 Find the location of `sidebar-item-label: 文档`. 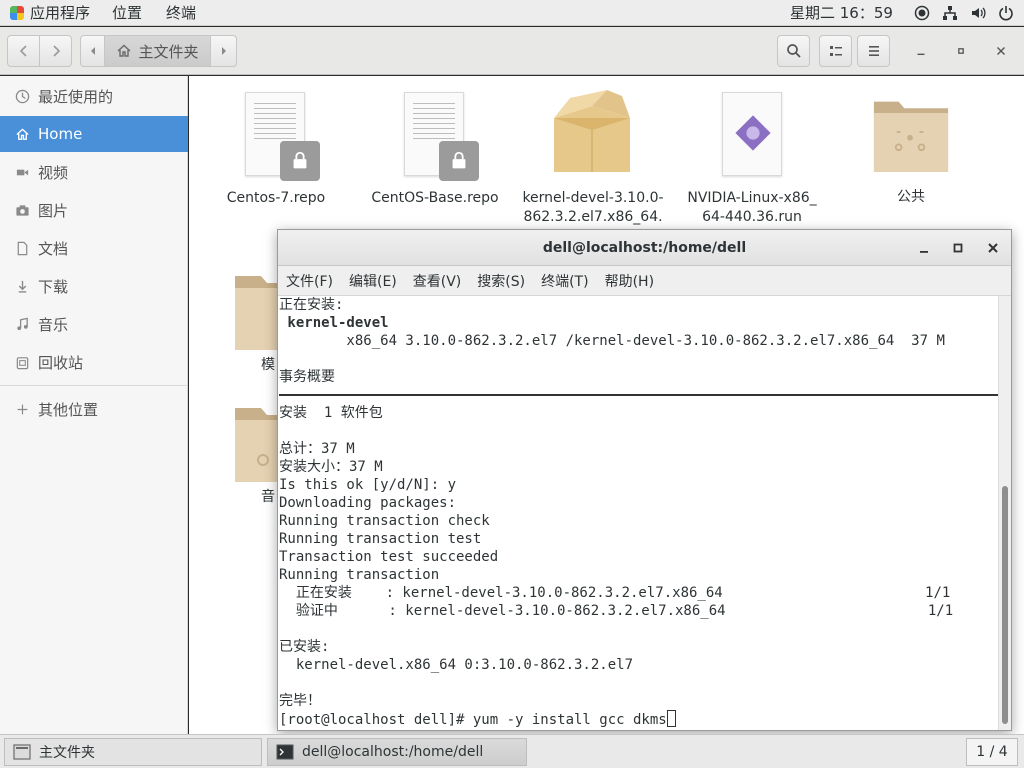

sidebar-item-label: 文档 is located at coordinates (53, 248).